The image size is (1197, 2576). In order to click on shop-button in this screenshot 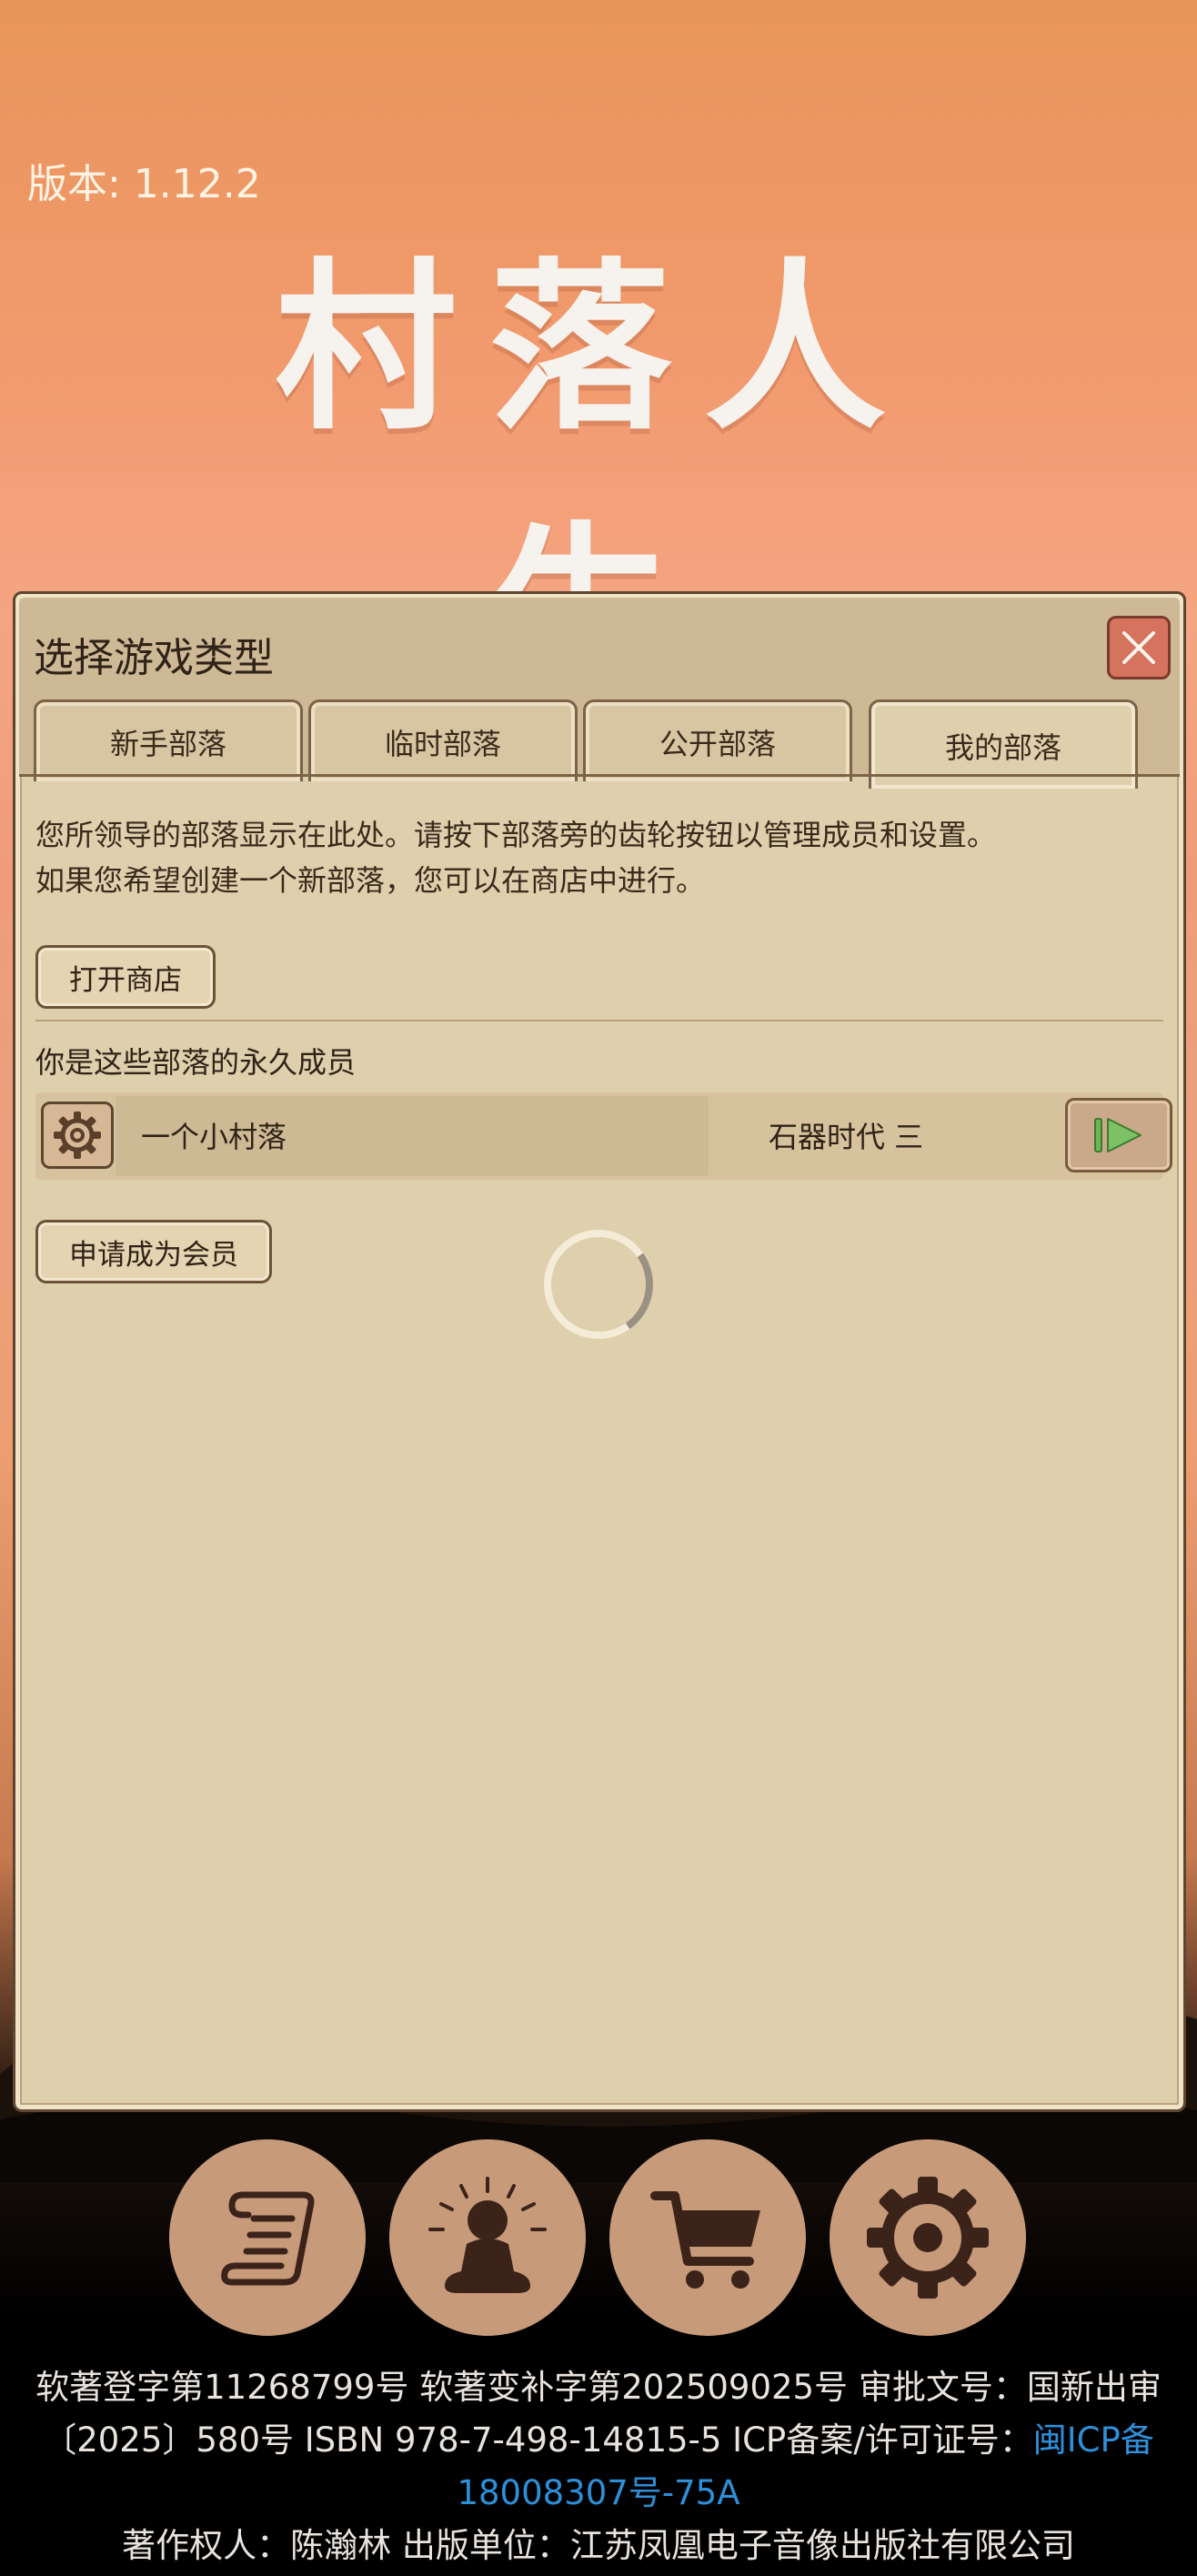, I will do `click(707, 2237)`.